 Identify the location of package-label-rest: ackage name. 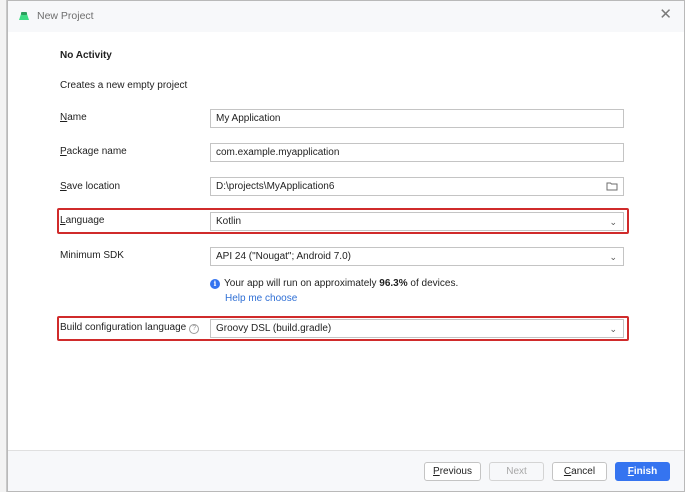
(96, 151).